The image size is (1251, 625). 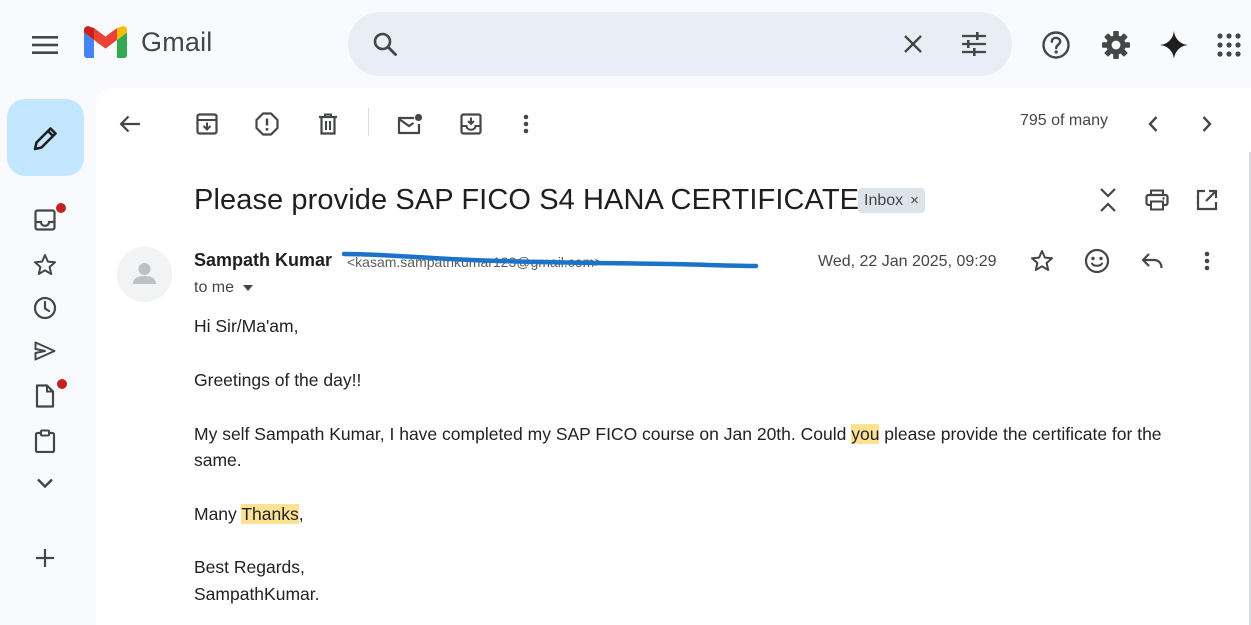 What do you see at coordinates (1020, 434) in the screenshot?
I see `body-paragraph-part: please provide the certificate for the` at bounding box center [1020, 434].